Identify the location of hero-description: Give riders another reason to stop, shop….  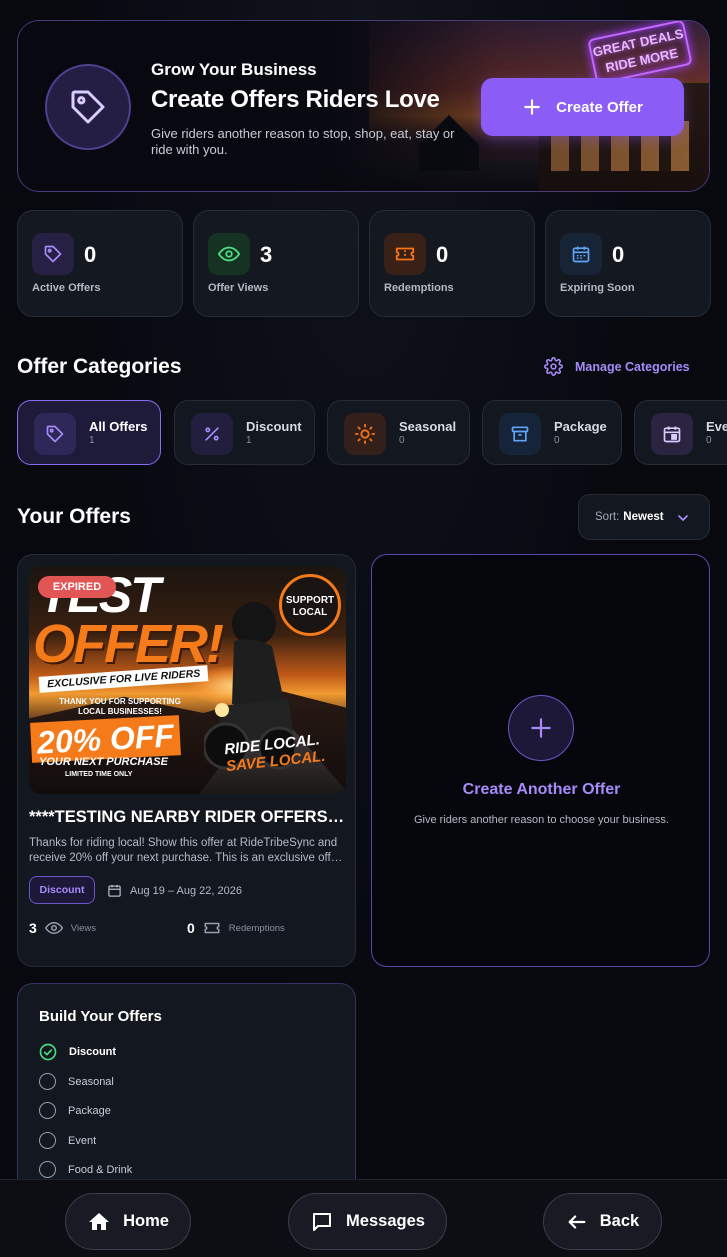
(303, 141).